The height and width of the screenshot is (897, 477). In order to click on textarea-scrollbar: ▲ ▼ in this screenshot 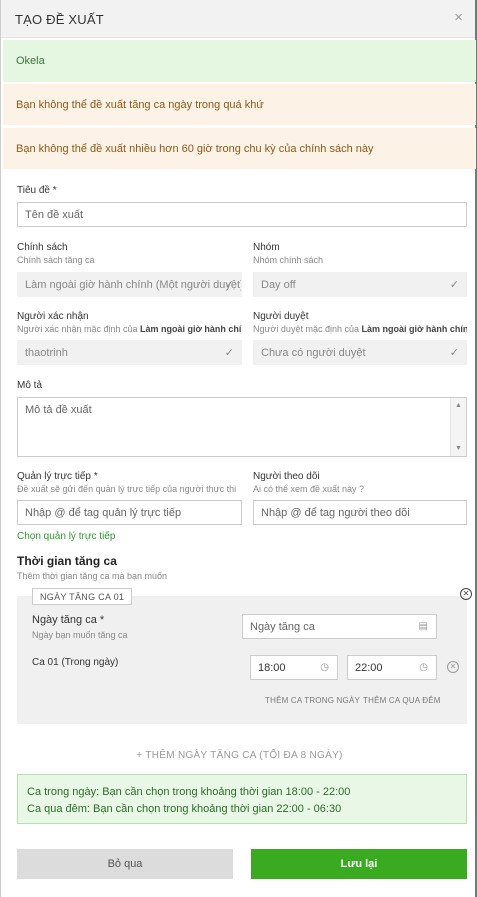, I will do `click(458, 427)`.